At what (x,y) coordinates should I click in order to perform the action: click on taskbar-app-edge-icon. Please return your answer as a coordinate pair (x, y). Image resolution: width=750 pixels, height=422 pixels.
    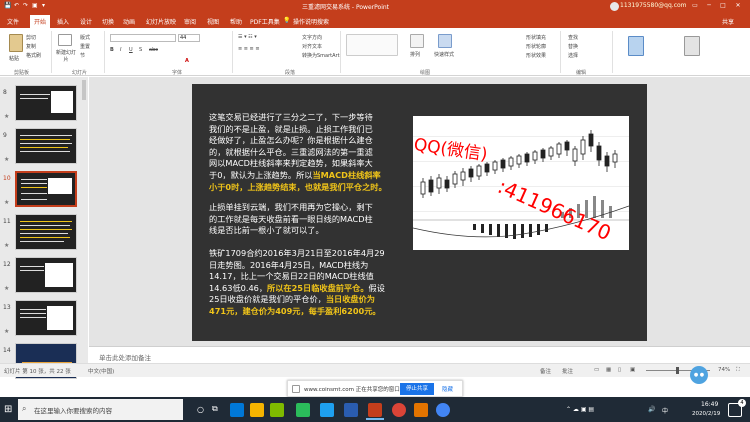
    Looking at the image, I should click on (237, 410).